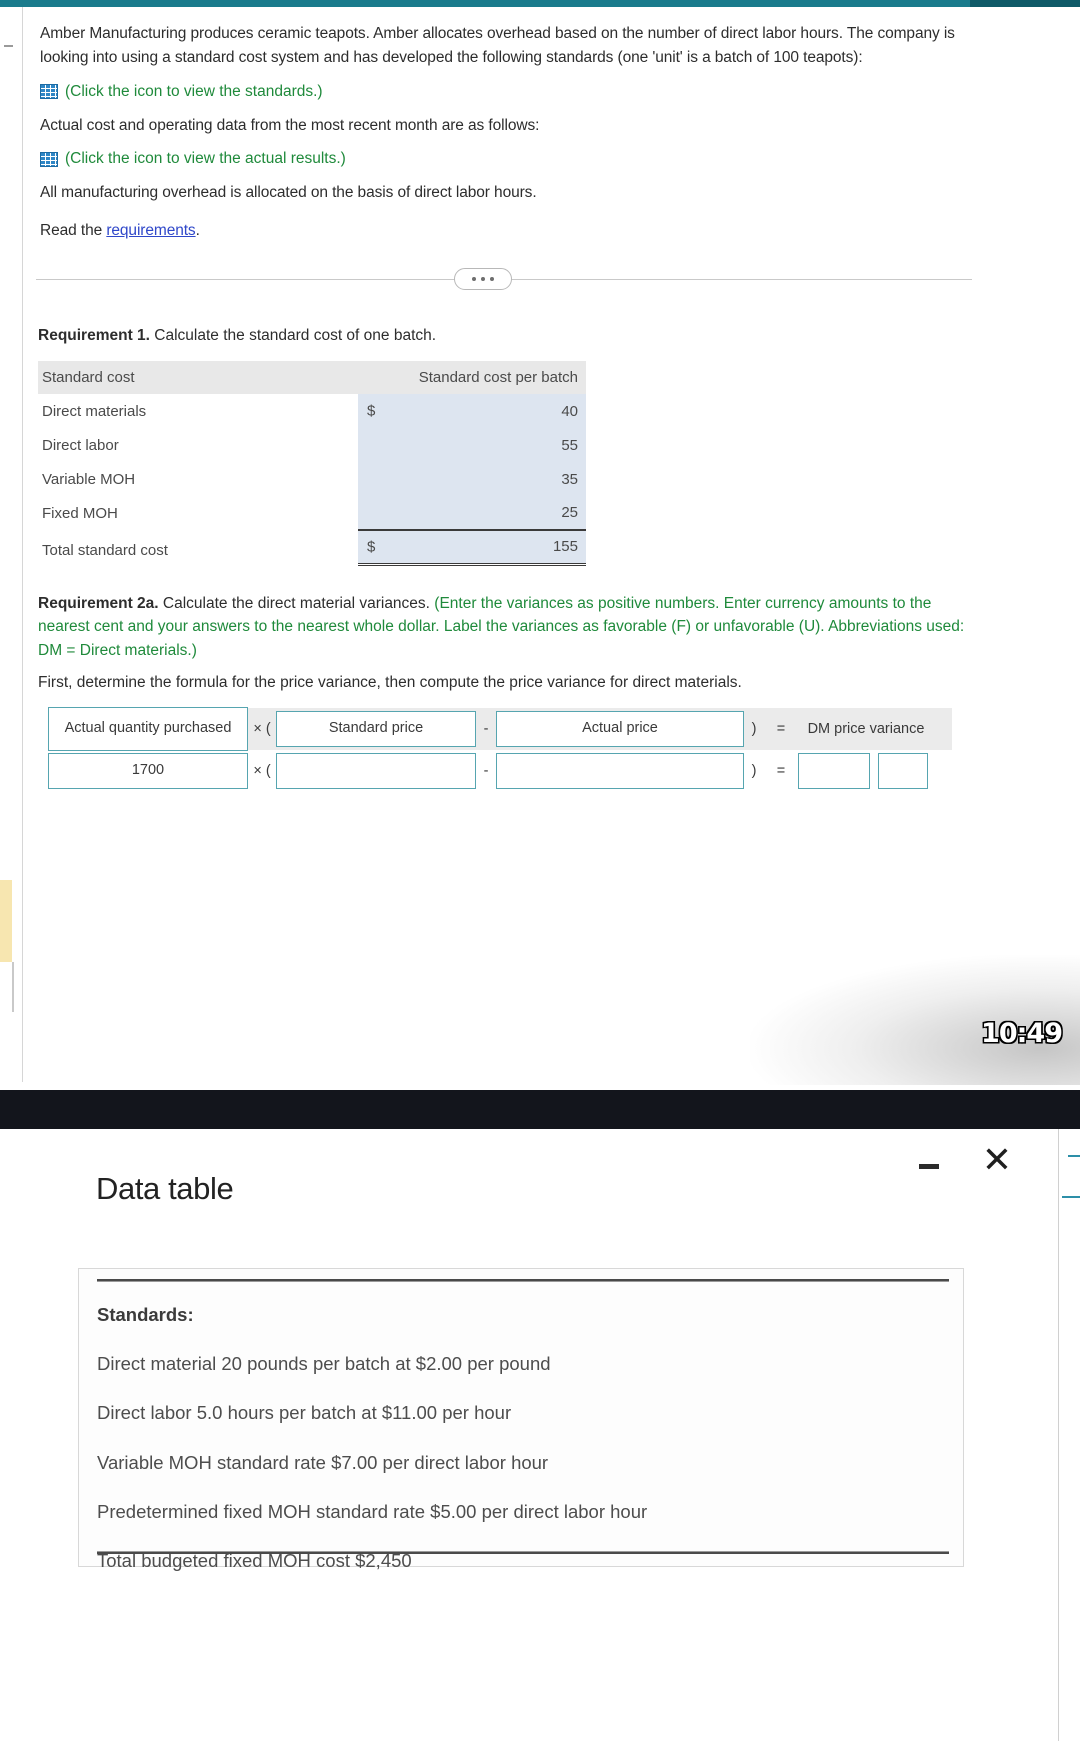 This screenshot has height=1741, width=1080. What do you see at coordinates (1022, 1033) in the screenshot?
I see `clock-overlay: 10:49` at bounding box center [1022, 1033].